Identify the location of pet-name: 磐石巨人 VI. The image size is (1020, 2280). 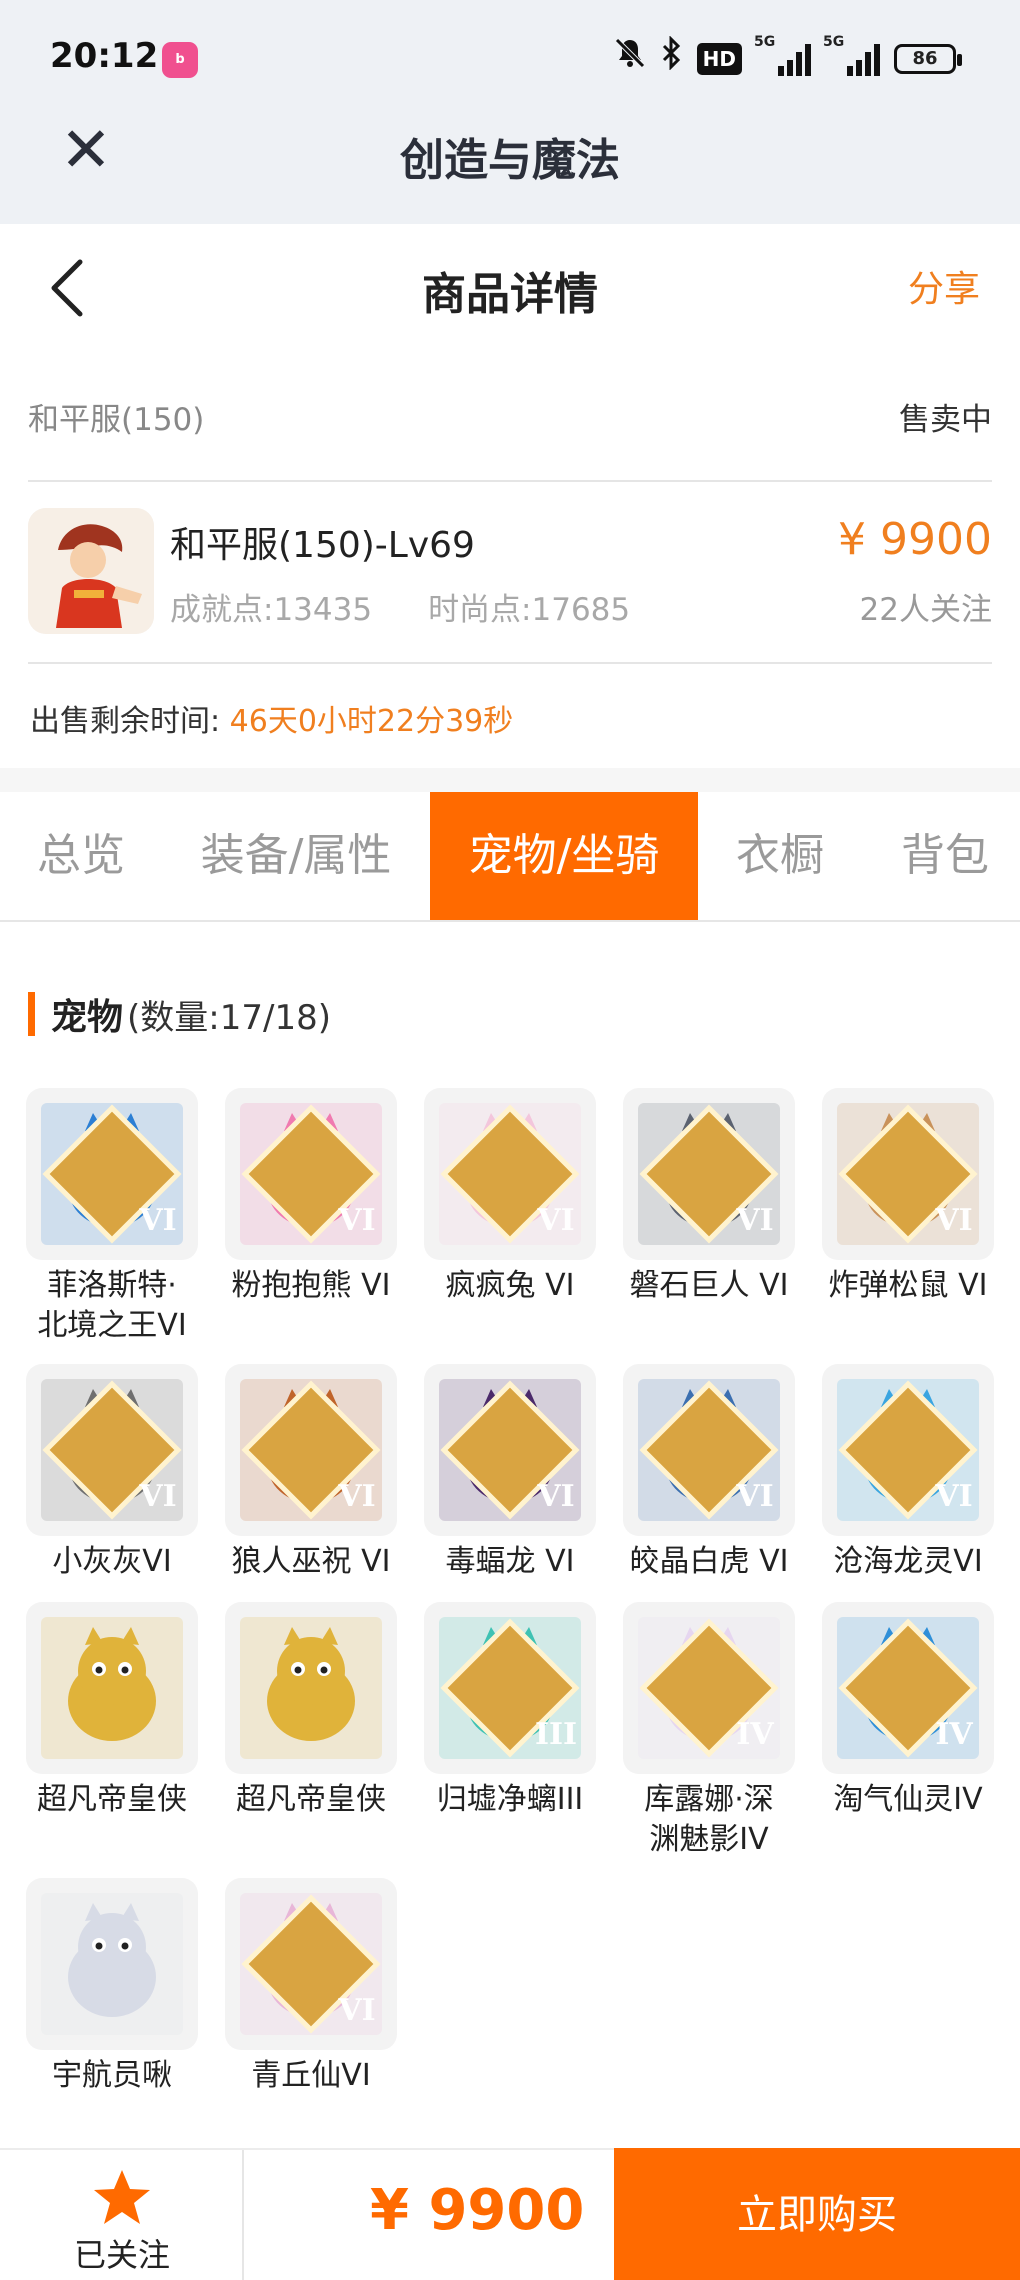
(709, 1285).